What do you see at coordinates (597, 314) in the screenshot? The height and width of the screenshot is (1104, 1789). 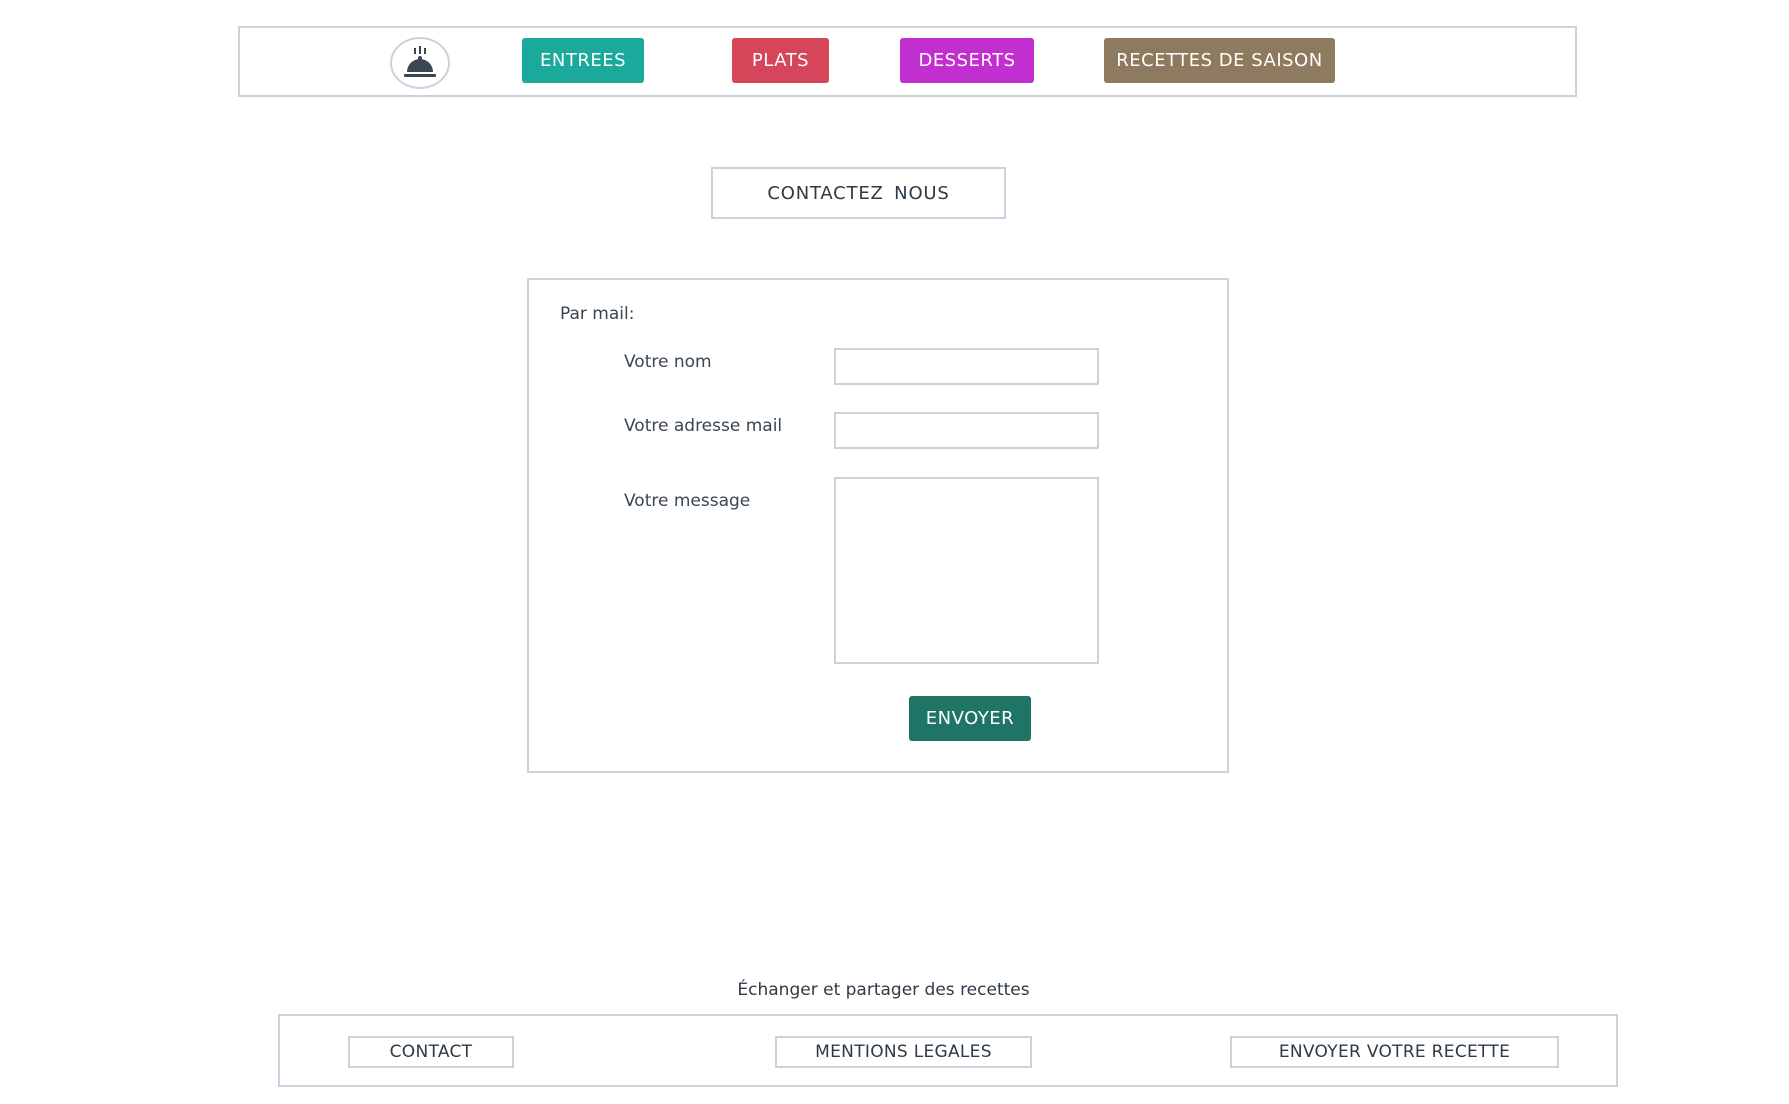 I see `section-label-par-mail: Par mail:` at bounding box center [597, 314].